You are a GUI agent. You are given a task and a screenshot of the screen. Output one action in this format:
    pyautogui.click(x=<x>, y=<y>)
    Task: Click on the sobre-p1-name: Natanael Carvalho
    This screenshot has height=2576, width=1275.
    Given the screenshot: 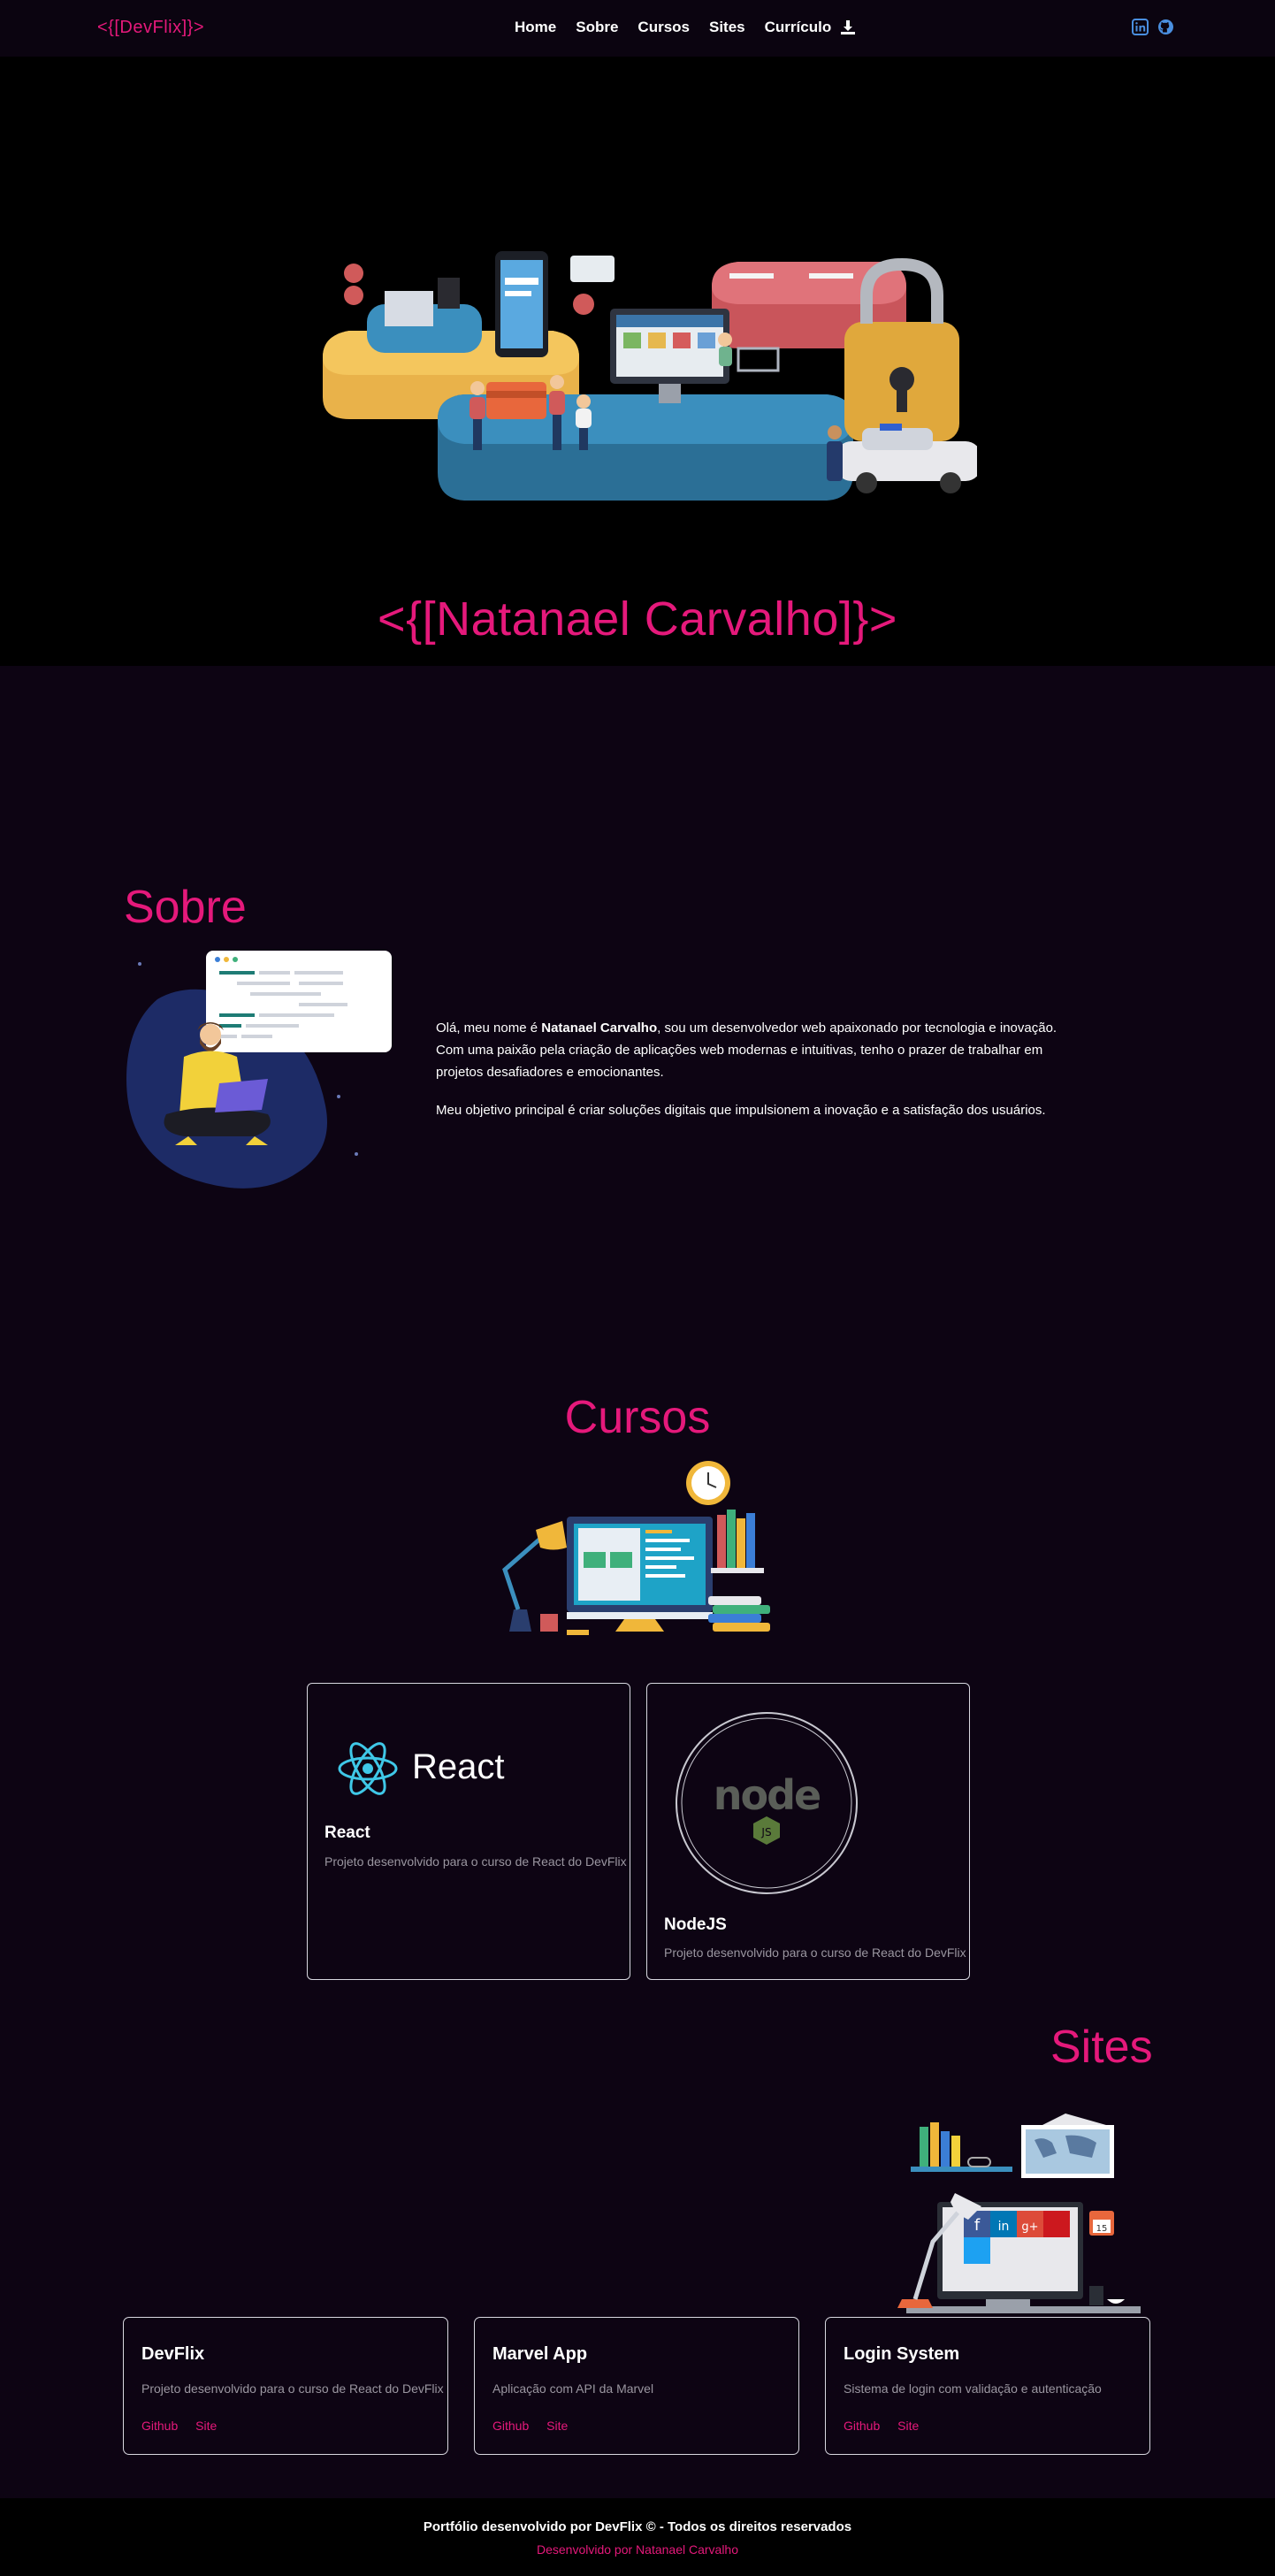 What is the action you would take?
    pyautogui.click(x=599, y=1028)
    